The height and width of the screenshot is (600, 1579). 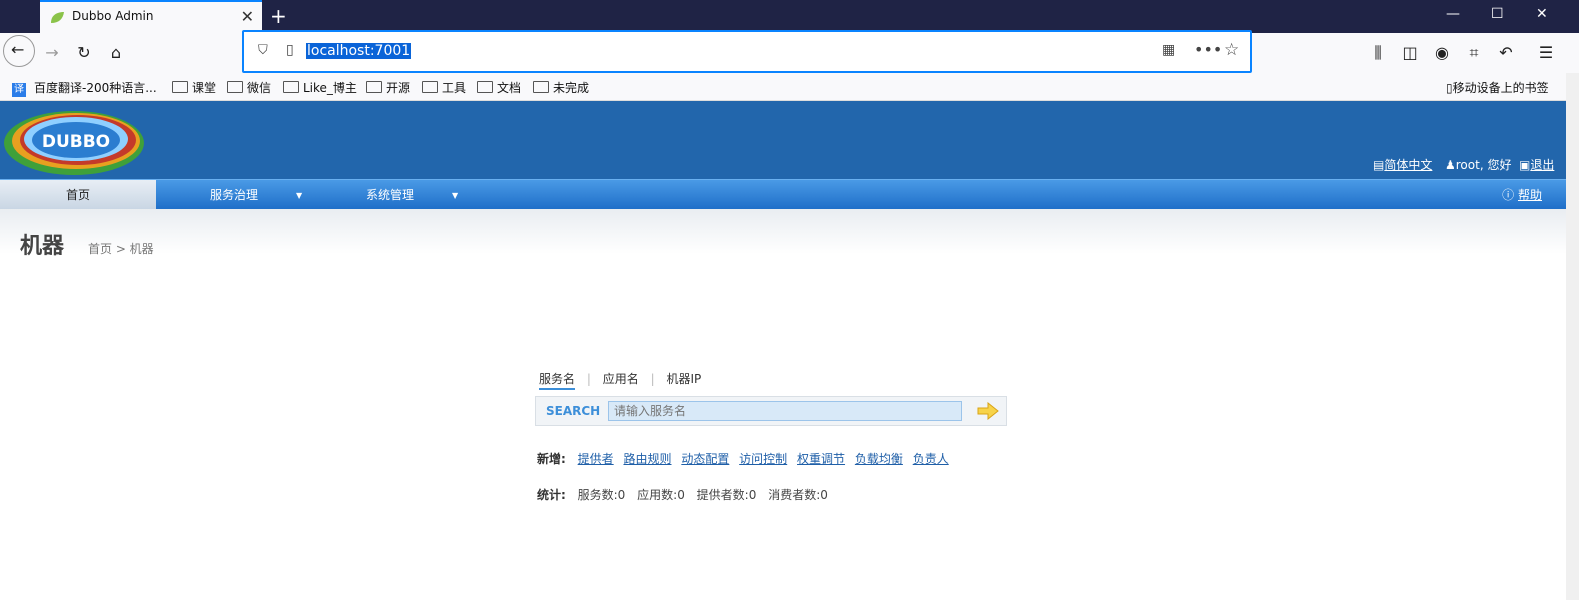 What do you see at coordinates (390, 194) in the screenshot?
I see `menu-system-management: 系统管理 ▼` at bounding box center [390, 194].